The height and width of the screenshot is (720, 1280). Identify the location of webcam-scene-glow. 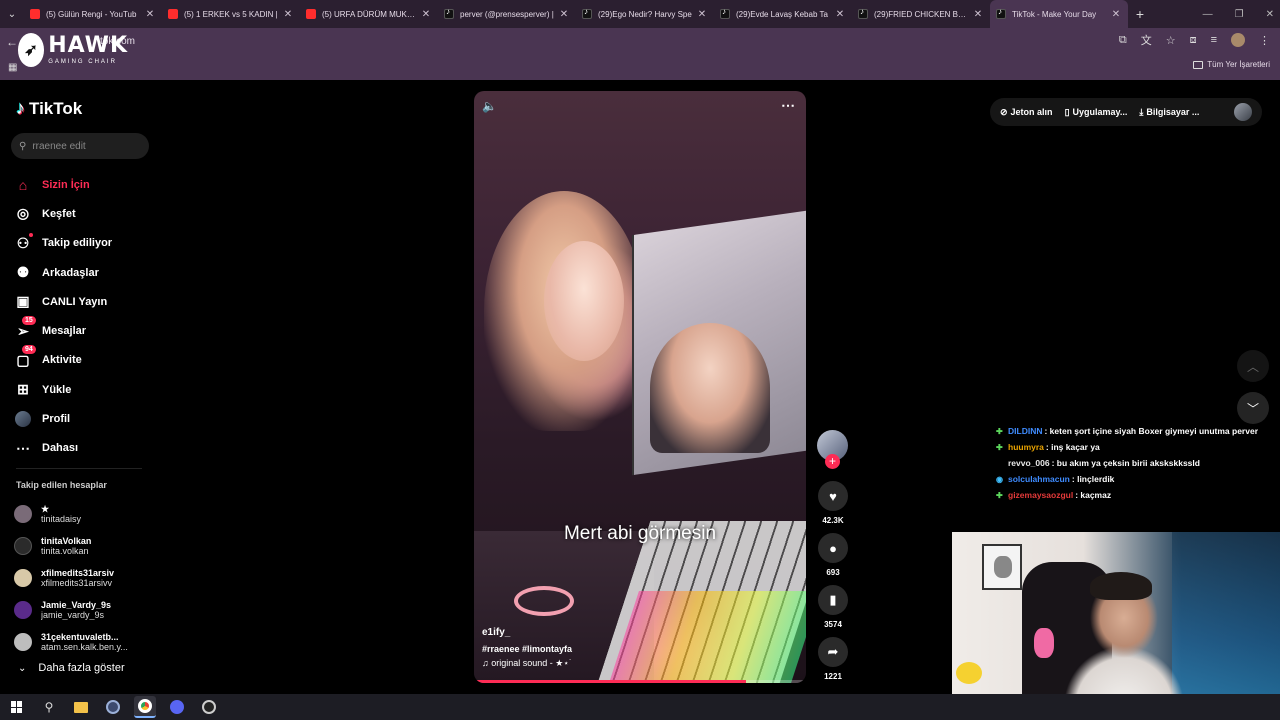
(1226, 624).